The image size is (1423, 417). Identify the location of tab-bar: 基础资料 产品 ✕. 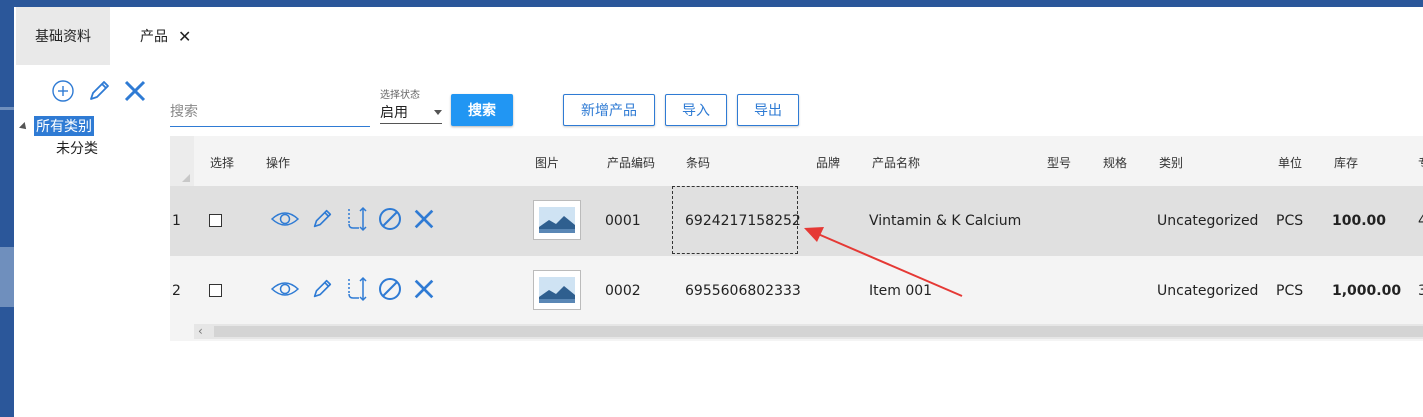
(718, 36).